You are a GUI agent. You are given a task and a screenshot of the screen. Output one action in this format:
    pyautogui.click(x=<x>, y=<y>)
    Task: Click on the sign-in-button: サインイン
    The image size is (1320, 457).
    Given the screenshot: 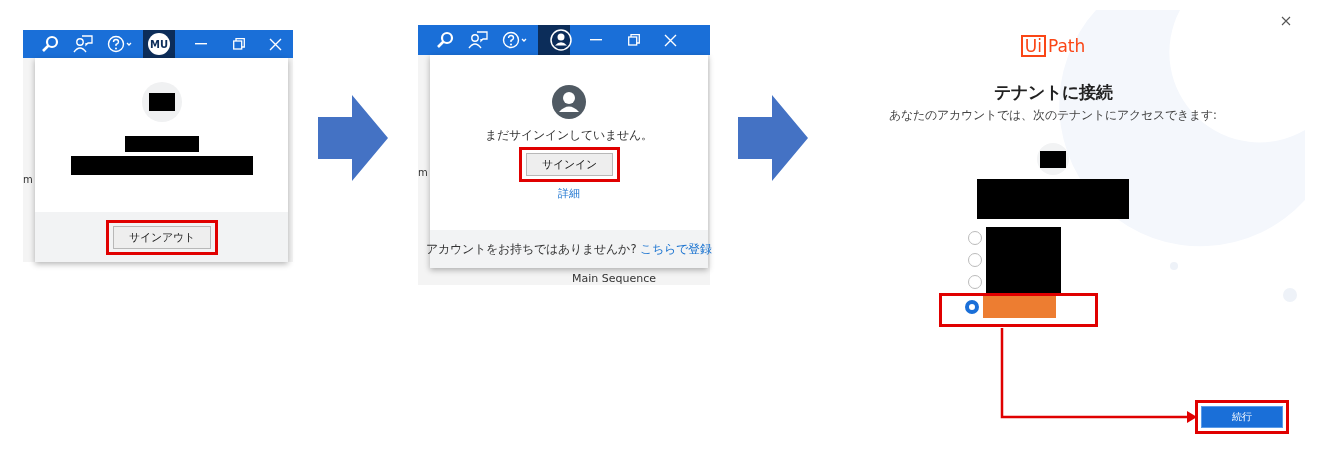 What is the action you would take?
    pyautogui.click(x=569, y=164)
    